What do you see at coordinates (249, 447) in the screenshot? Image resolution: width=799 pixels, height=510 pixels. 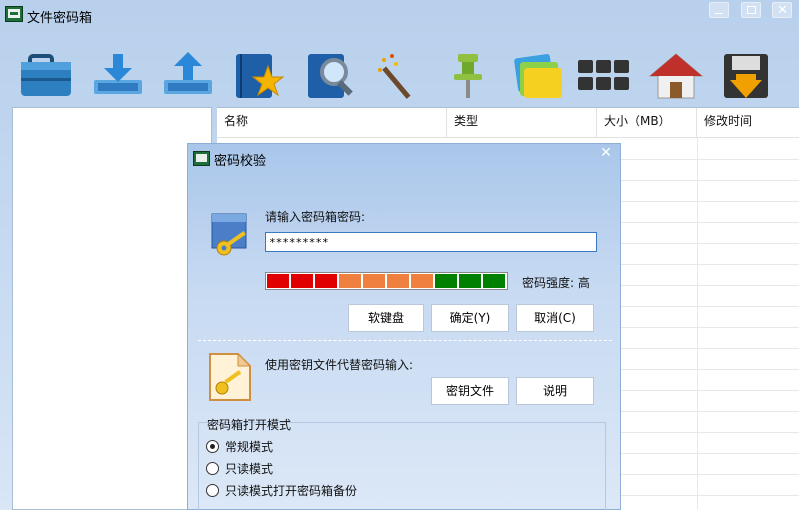 I see `mode-option-label: 常规模式` at bounding box center [249, 447].